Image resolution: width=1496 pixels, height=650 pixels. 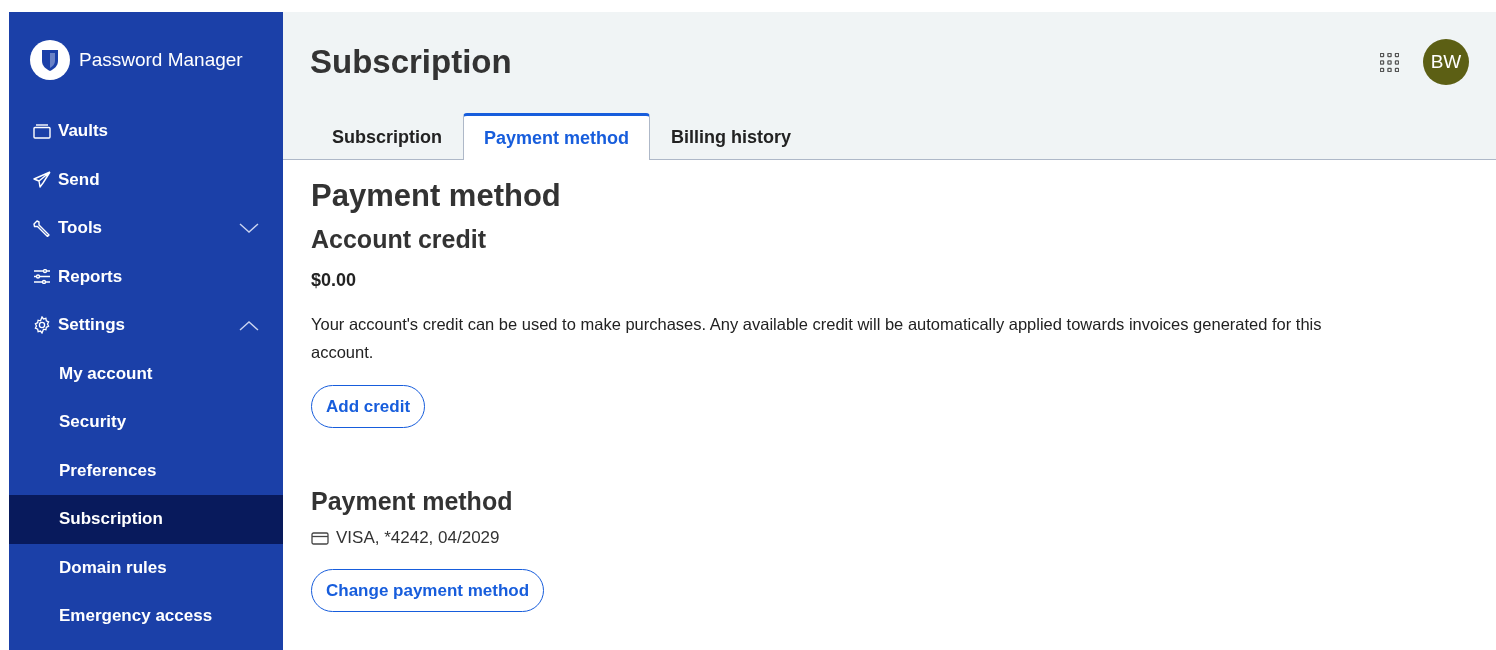 I want to click on nav-subitem: Domain rules, so click(x=146, y=567).